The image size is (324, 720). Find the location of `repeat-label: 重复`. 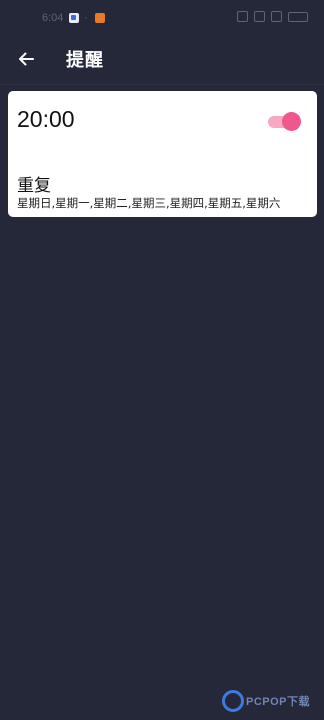

repeat-label: 重复 is located at coordinates (34, 183).